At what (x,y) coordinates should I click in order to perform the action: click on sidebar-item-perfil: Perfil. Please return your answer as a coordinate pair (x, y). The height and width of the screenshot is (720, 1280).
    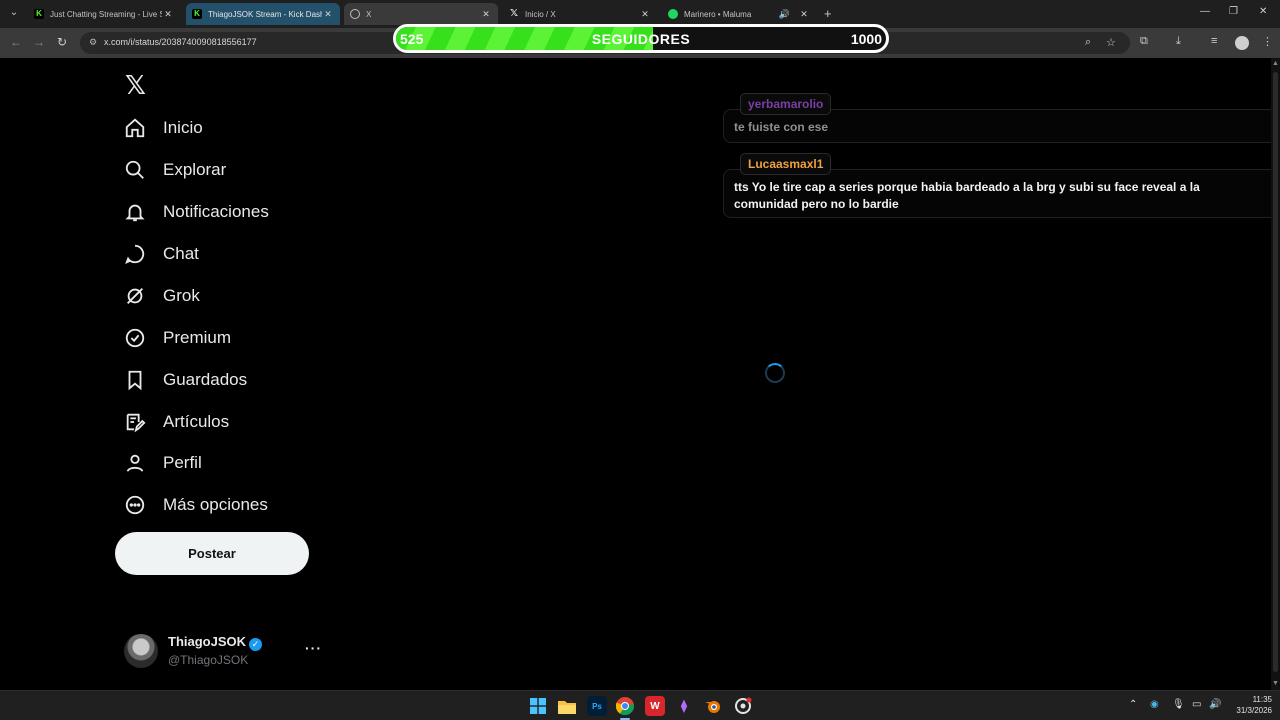
    Looking at the image, I should click on (163, 463).